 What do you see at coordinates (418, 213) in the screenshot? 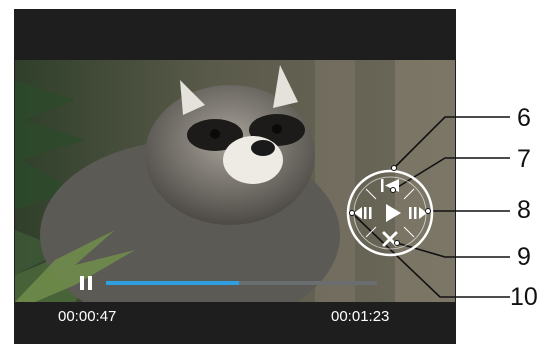
I see `fast-forward-icon` at bounding box center [418, 213].